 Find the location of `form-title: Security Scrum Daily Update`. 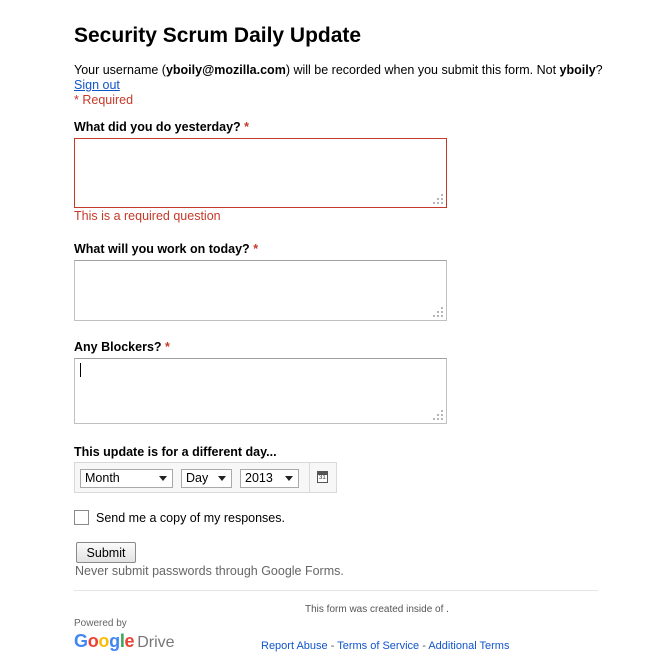

form-title: Security Scrum Daily Update is located at coordinates (218, 35).